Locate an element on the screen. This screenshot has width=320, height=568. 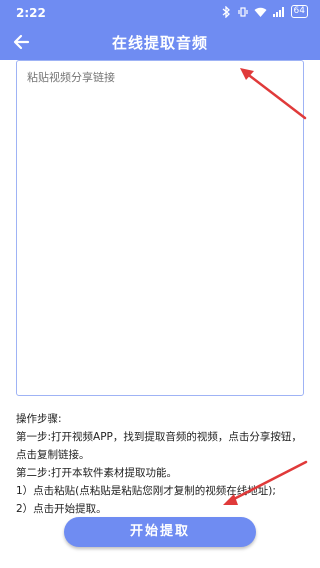
status-icons: 64 is located at coordinates (264, 11).